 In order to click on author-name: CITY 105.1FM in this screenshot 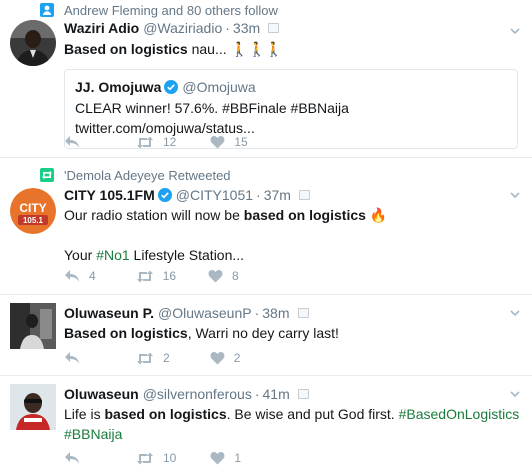, I will do `click(109, 195)`.